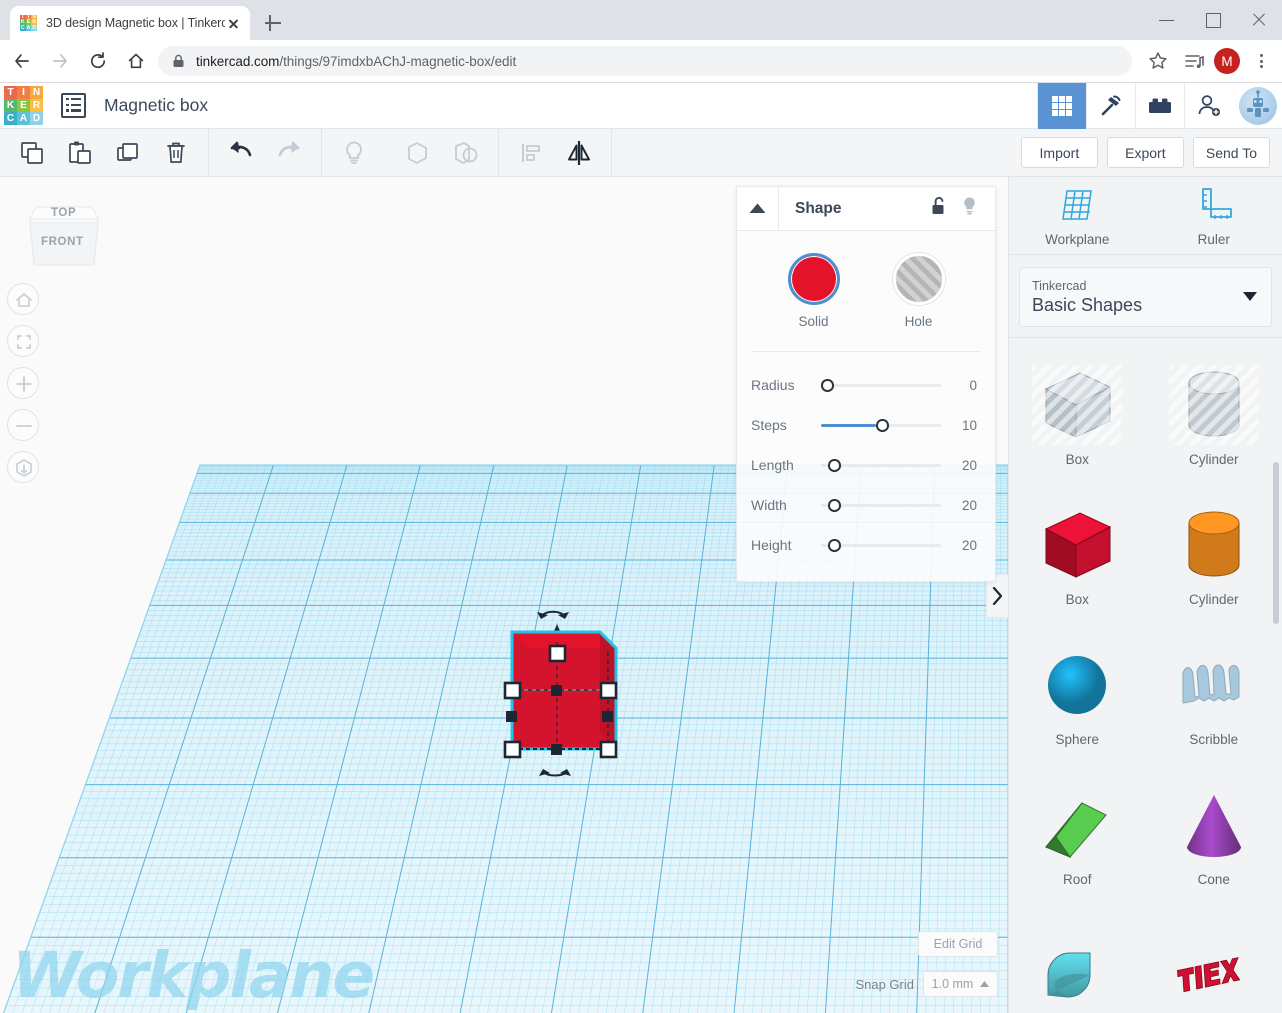 This screenshot has width=1282, height=1013. Describe the element at coordinates (466, 153) in the screenshot. I see `ungroup-button` at that location.